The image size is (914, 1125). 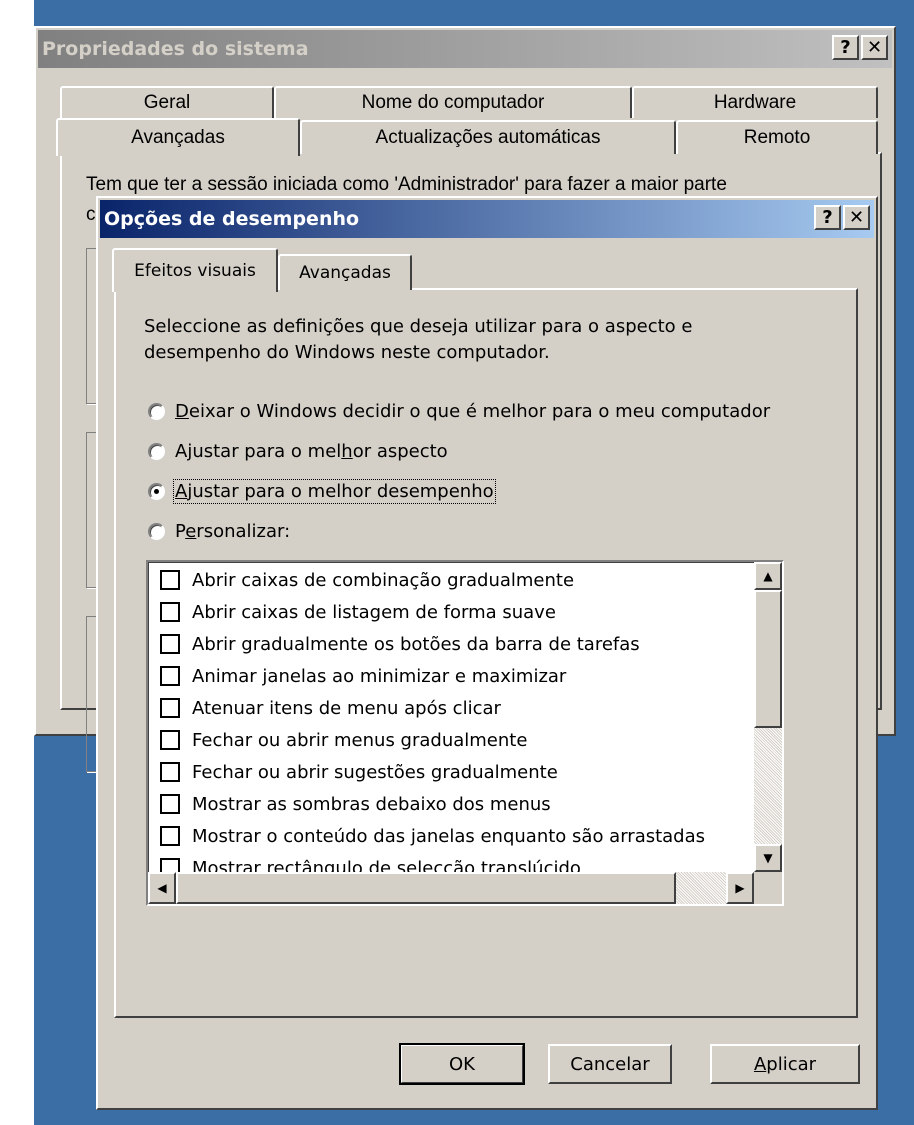 What do you see at coordinates (311, 451) in the screenshot?
I see `option-label: Ajustar para o melhor aspecto` at bounding box center [311, 451].